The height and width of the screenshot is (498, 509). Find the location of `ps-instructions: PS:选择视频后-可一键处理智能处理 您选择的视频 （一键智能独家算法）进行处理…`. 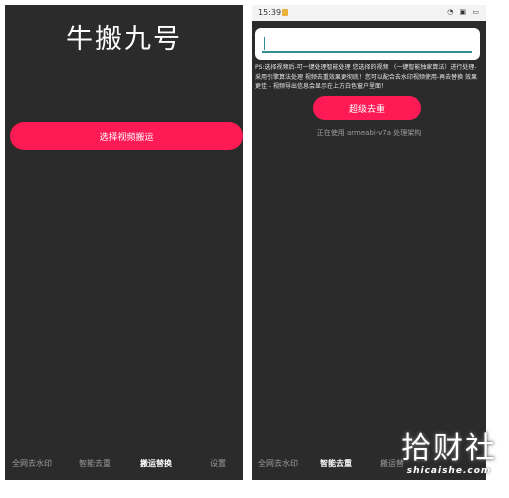

ps-instructions: PS:选择视频后-可一键处理智能处理 您选择的视频 （一键智能独家算法）进行处理… is located at coordinates (366, 77).